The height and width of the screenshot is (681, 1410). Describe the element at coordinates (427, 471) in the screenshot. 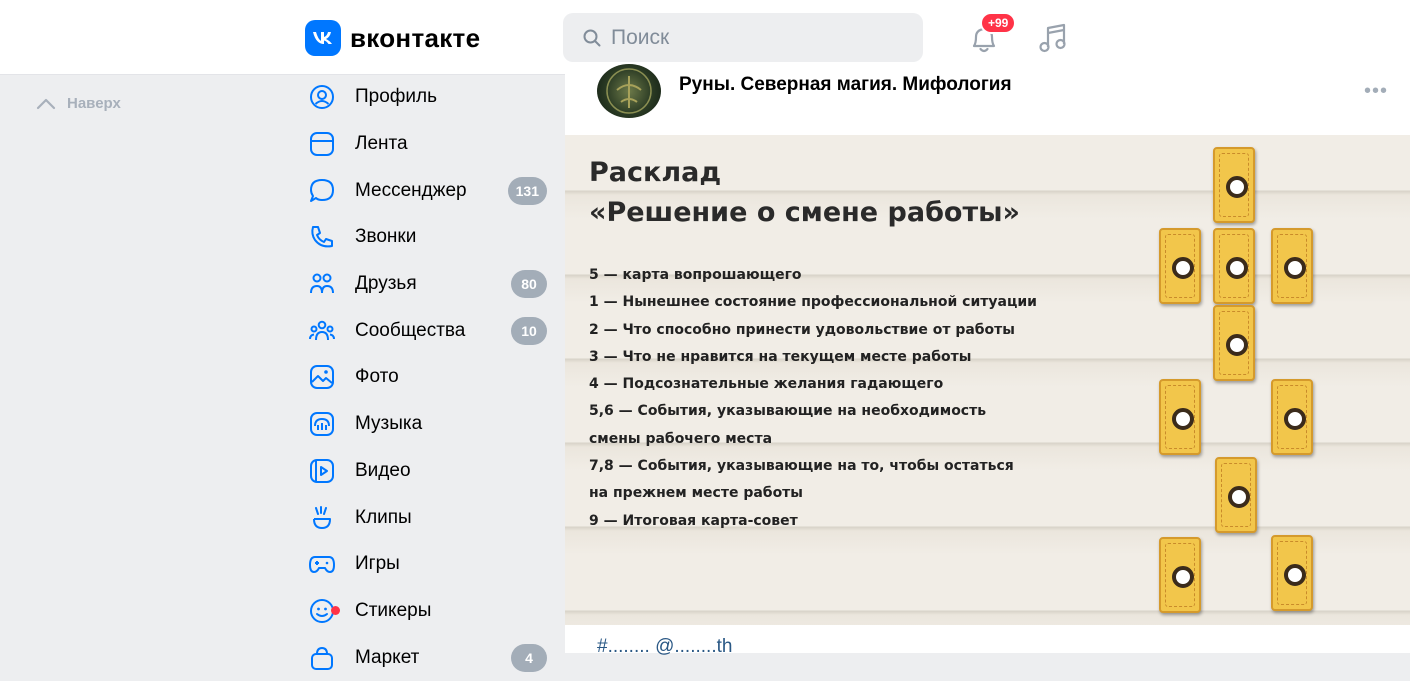

I see `menu-item-video: Видео` at that location.